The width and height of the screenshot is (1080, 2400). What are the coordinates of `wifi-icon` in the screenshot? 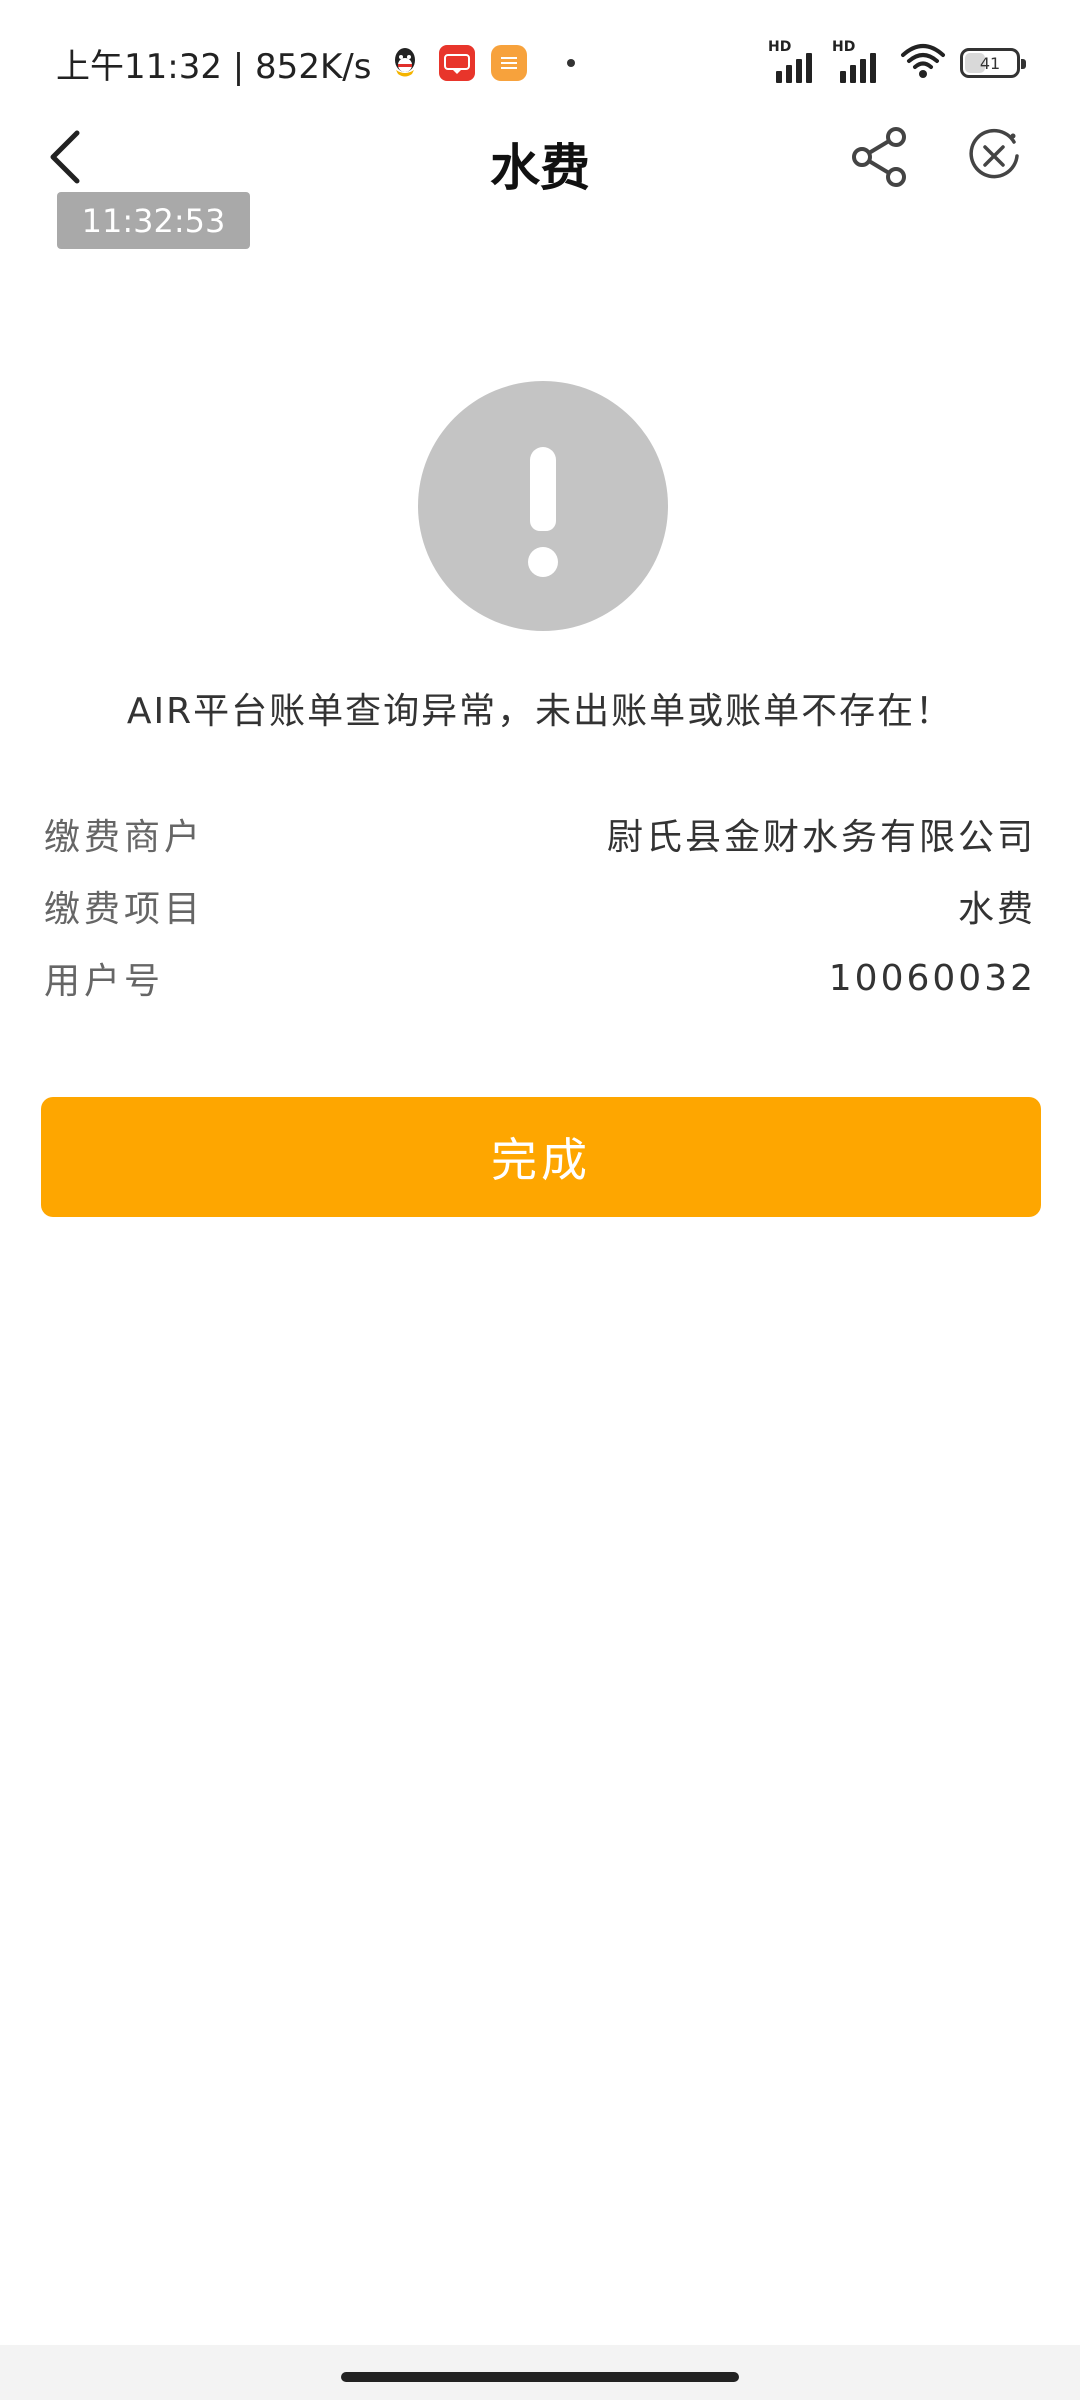 It's located at (923, 63).